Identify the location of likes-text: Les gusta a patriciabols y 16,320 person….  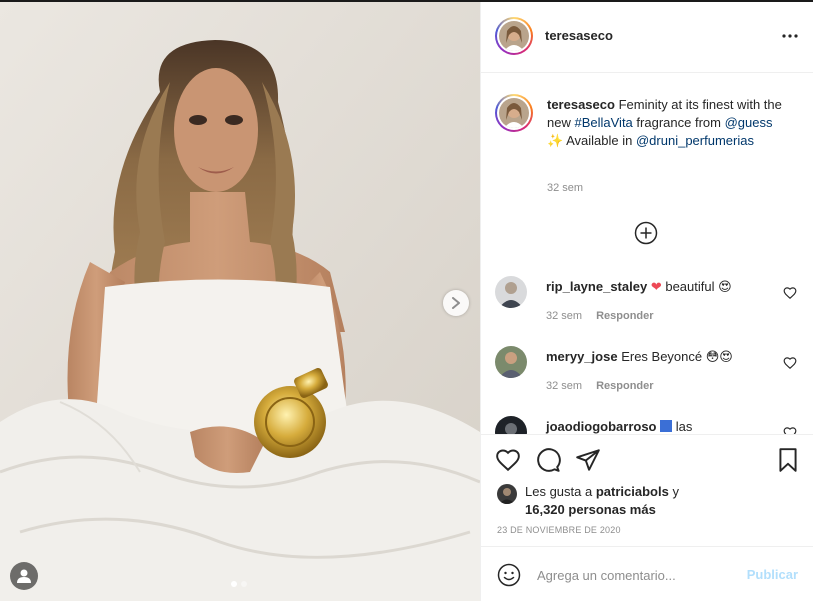
(660, 501).